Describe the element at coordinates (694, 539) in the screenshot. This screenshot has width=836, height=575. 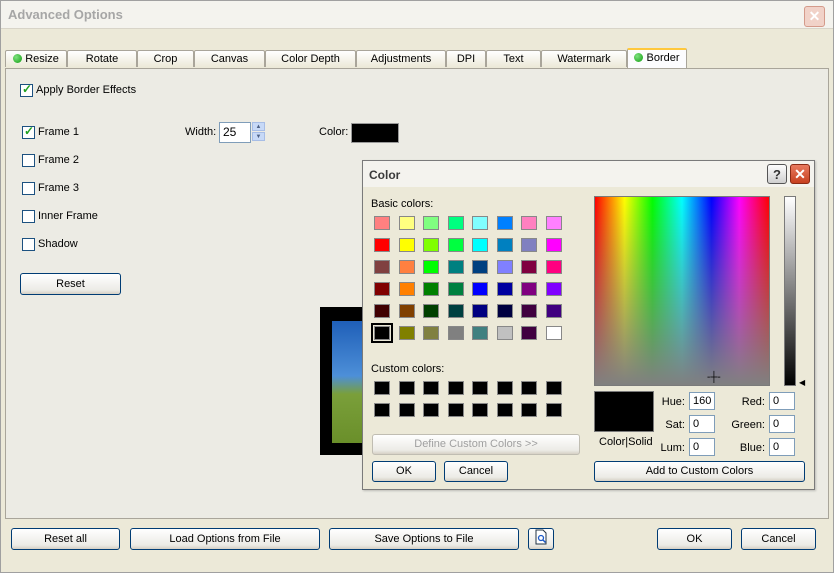
I see `ok-button: OK` at that location.